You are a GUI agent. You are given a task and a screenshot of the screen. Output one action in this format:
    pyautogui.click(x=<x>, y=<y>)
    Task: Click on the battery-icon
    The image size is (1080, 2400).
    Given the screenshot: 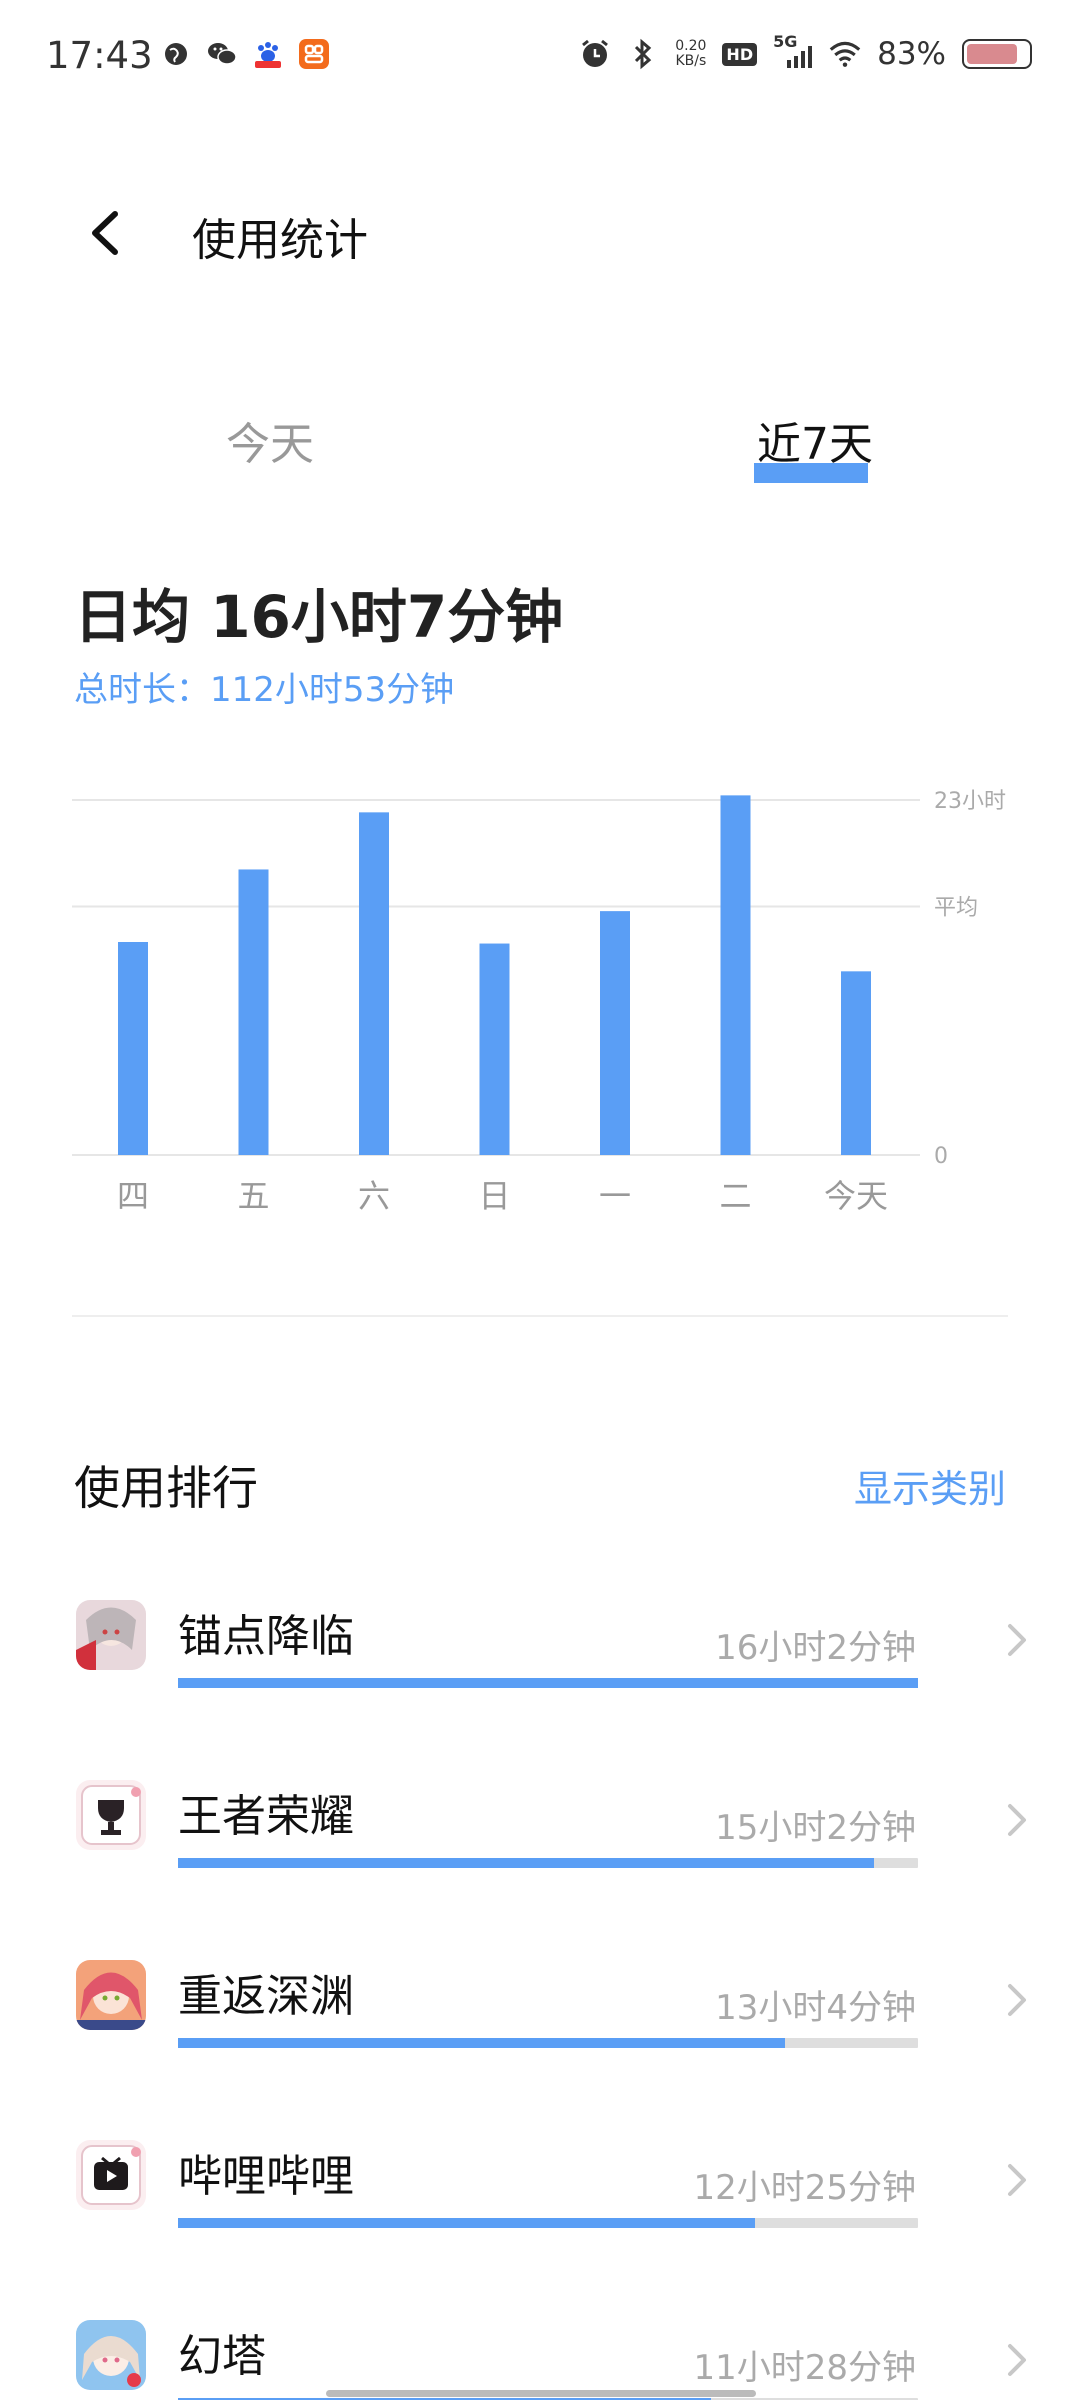 What is the action you would take?
    pyautogui.click(x=997, y=54)
    